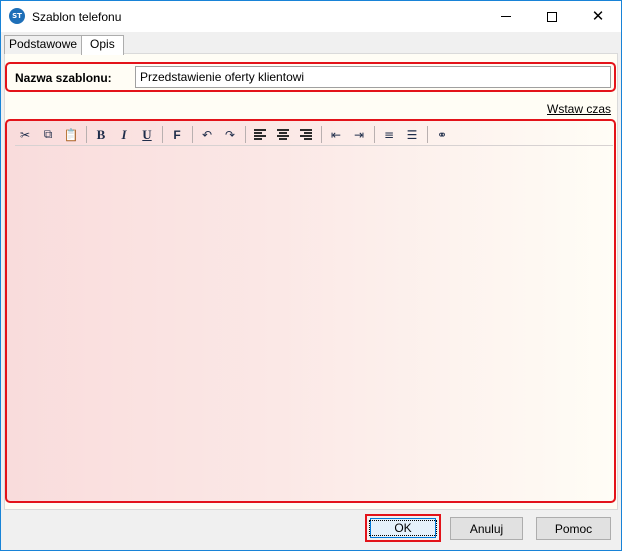 The height and width of the screenshot is (551, 622). Describe the element at coordinates (573, 528) in the screenshot. I see `help-button: Pomoc` at that location.